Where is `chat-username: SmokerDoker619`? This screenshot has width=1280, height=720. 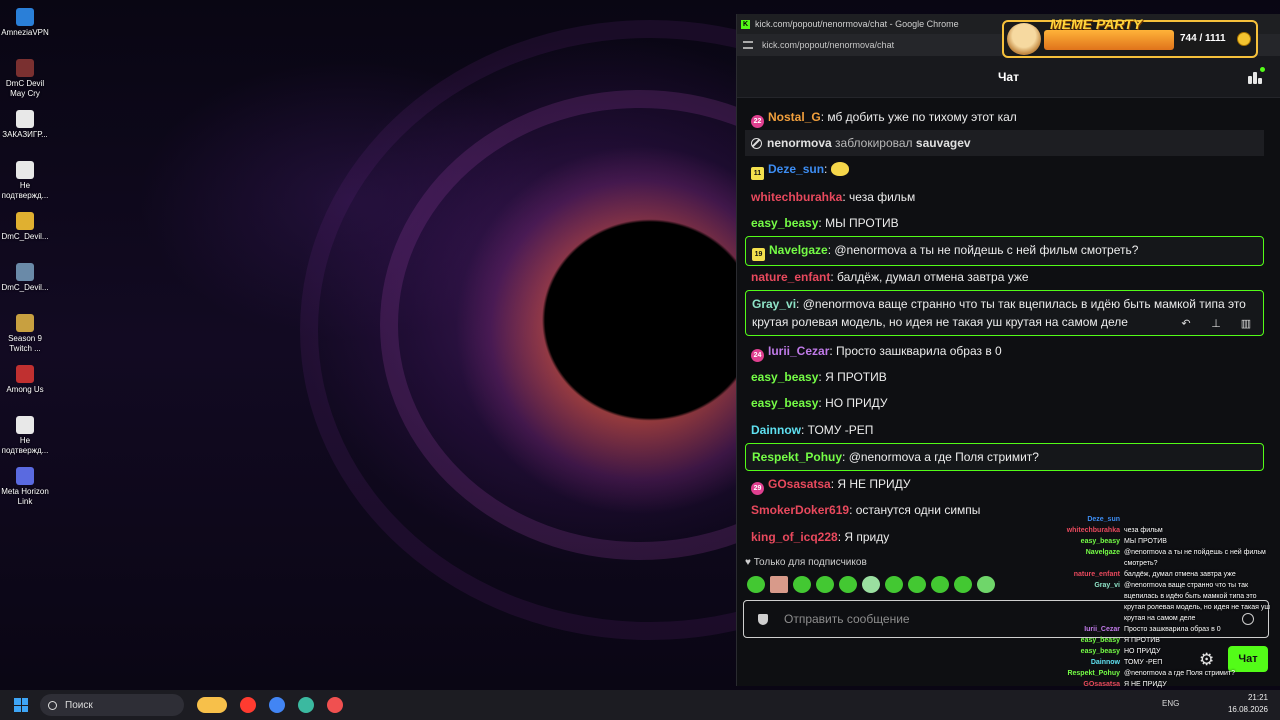
chat-username: SmokerDoker619 is located at coordinates (800, 510).